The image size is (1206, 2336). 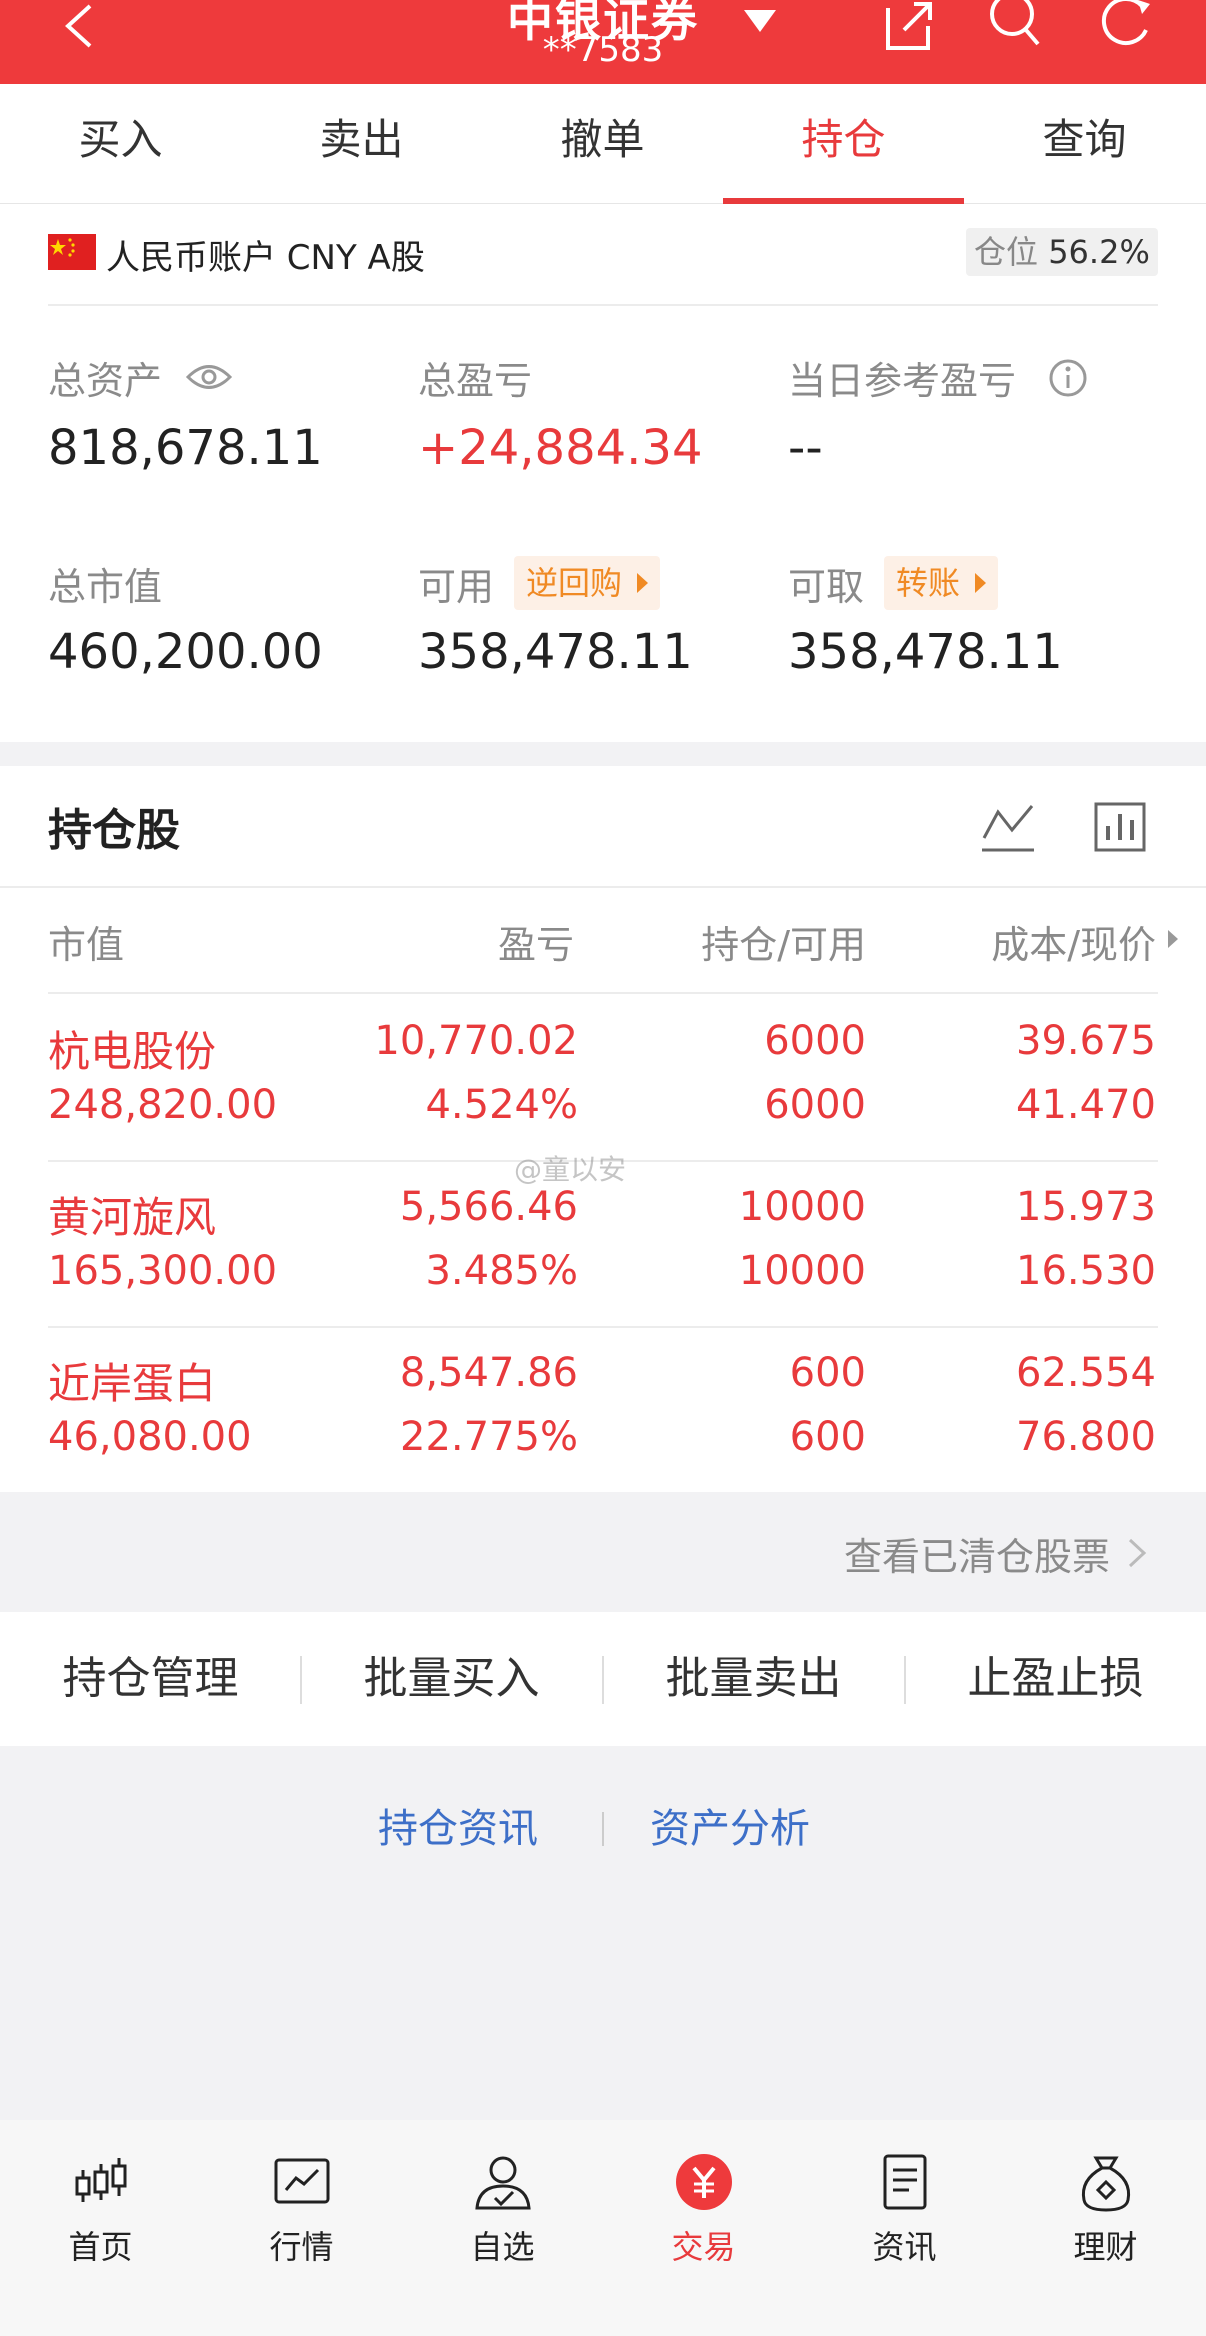 I want to click on batch-sell-button: 批量卖出, so click(x=753, y=1679).